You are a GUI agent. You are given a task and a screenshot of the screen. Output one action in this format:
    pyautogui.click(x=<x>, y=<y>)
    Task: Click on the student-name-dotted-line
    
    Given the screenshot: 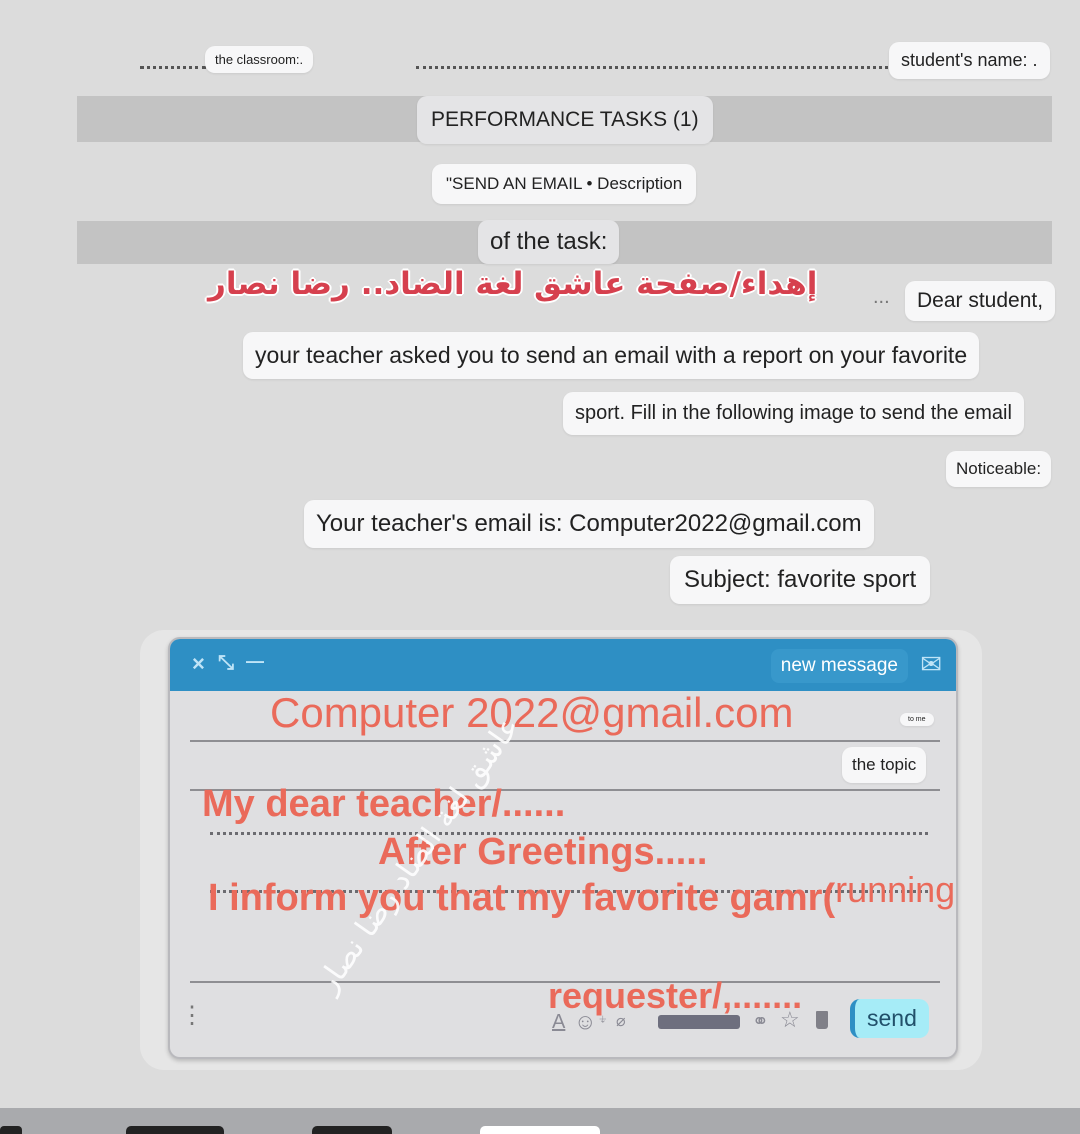 What is the action you would take?
    pyautogui.click(x=652, y=67)
    